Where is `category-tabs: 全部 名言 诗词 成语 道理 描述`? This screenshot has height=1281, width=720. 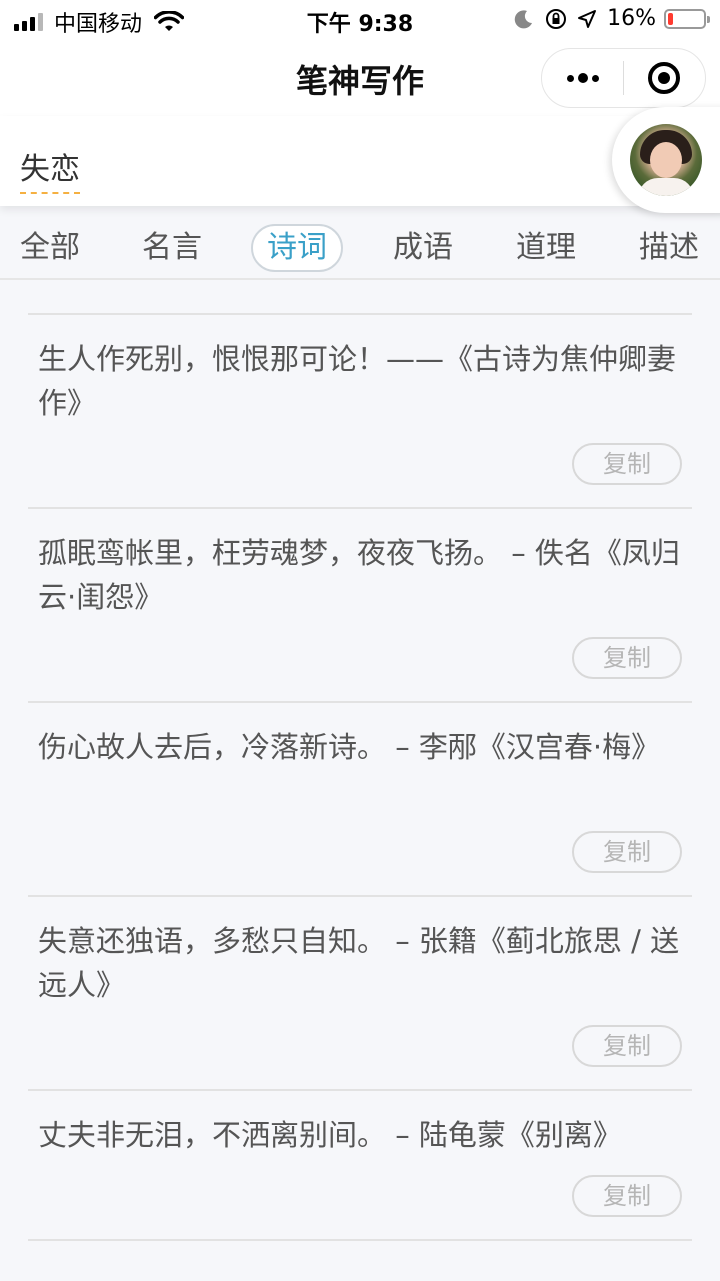 category-tabs: 全部 名言 诗词 成语 道理 描述 is located at coordinates (360, 248).